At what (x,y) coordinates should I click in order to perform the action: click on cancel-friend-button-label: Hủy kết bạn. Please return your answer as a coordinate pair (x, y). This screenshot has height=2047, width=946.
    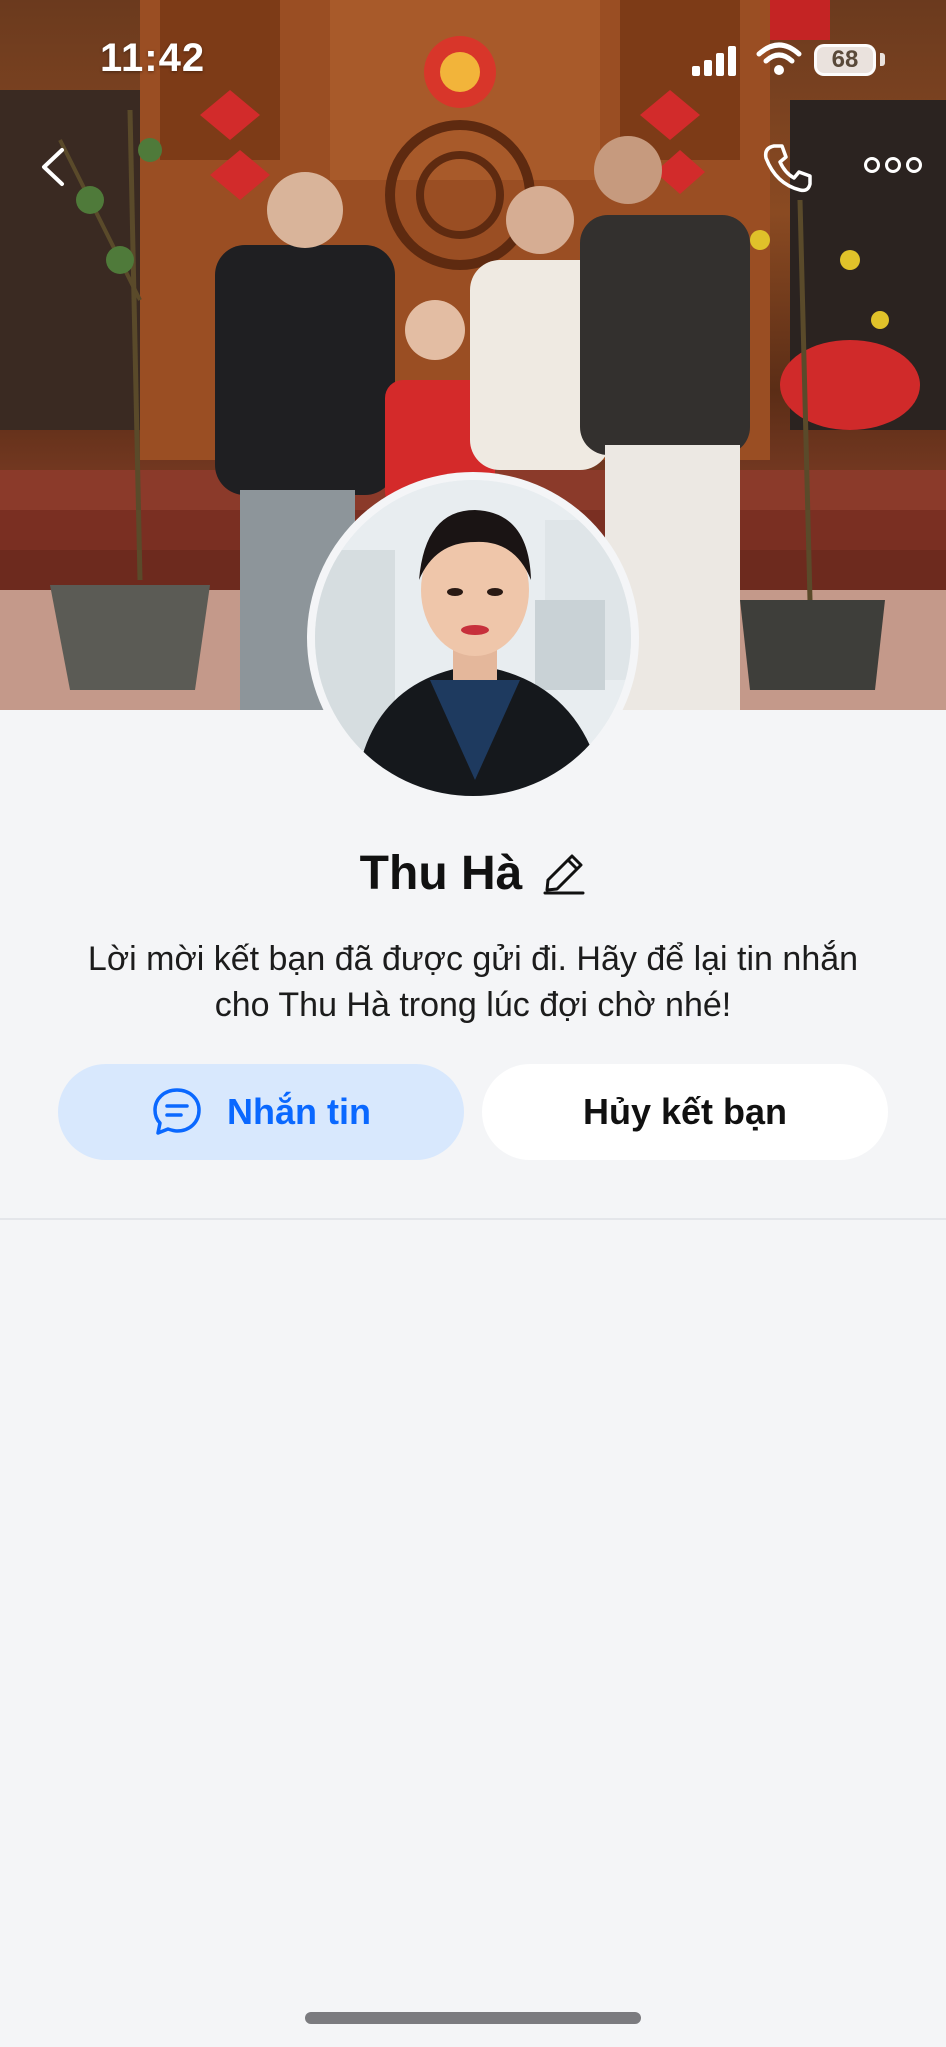
    Looking at the image, I should click on (685, 1111).